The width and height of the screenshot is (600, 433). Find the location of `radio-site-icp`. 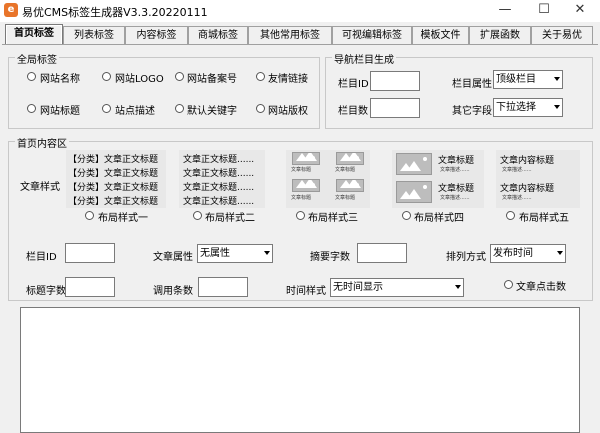

radio-site-icp is located at coordinates (179, 76).